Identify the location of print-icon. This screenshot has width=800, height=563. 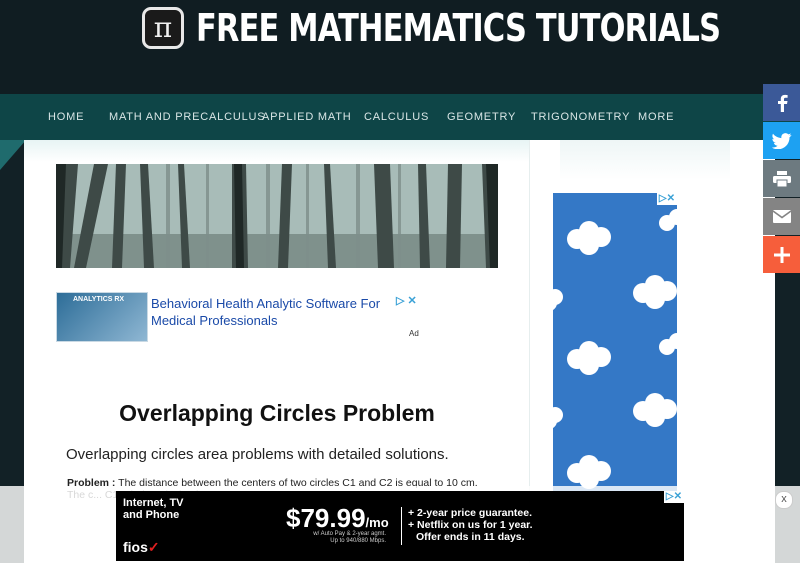
(781, 178).